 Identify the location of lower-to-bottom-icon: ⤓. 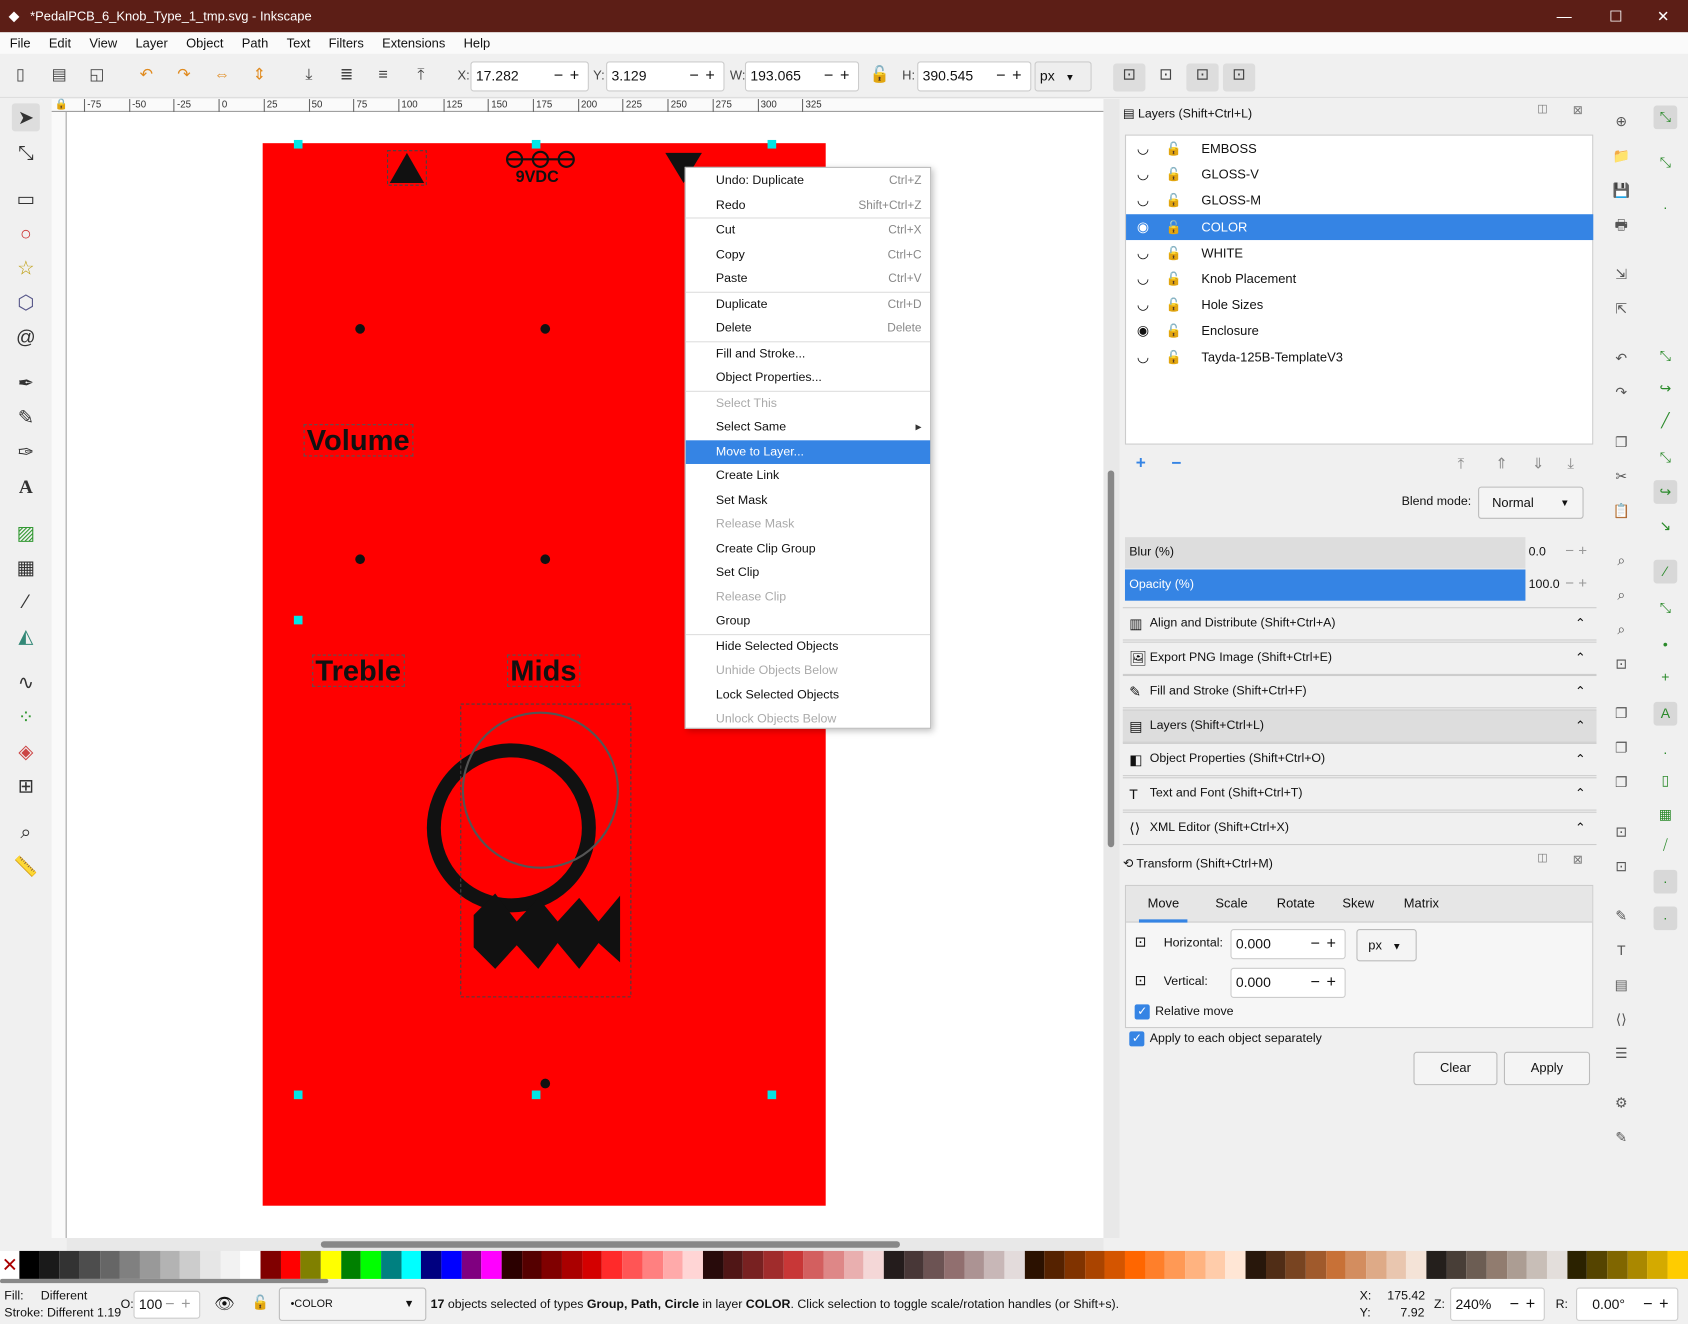
(309, 76).